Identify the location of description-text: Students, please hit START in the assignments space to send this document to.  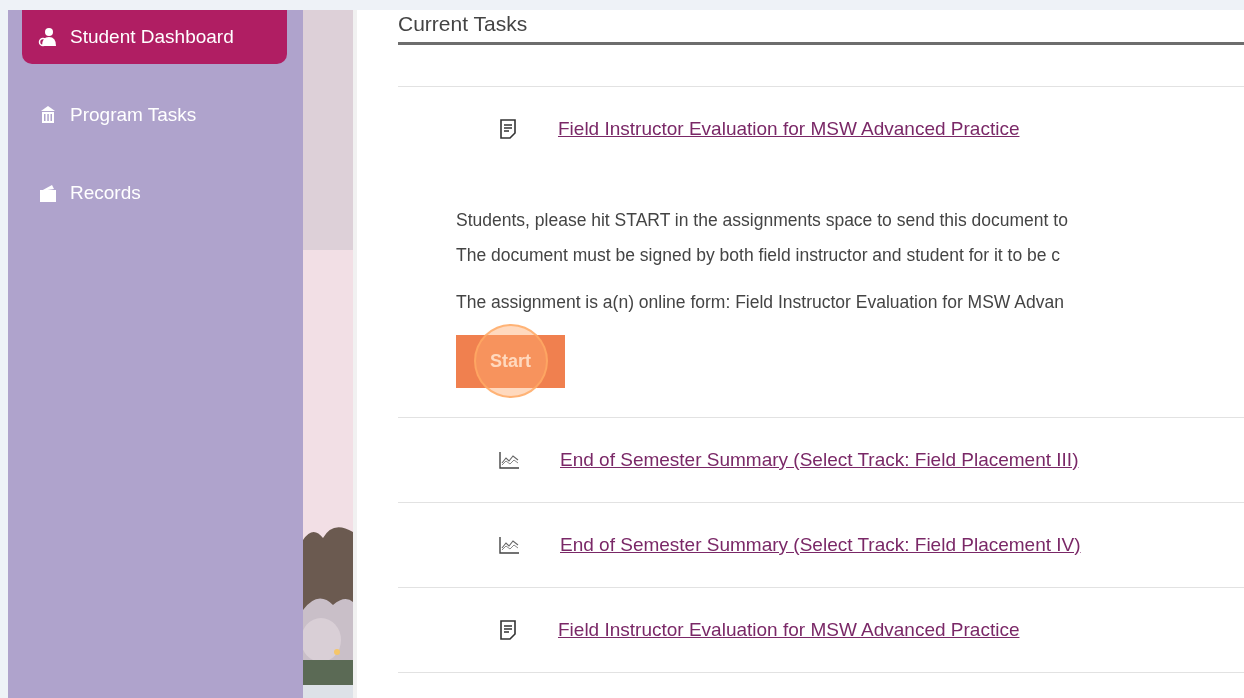
(762, 220).